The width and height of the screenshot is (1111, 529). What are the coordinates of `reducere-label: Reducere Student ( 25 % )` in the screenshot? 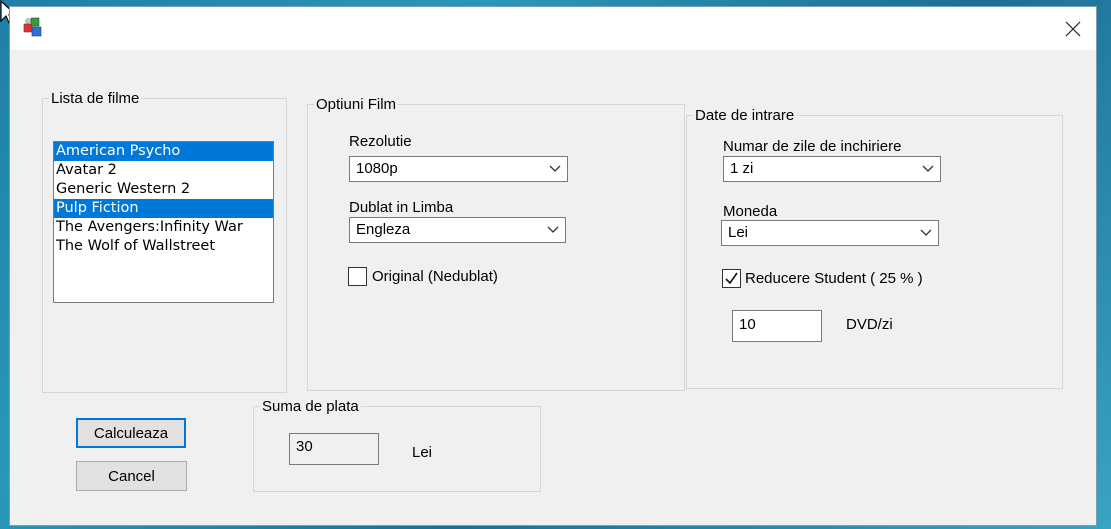 It's located at (834, 278).